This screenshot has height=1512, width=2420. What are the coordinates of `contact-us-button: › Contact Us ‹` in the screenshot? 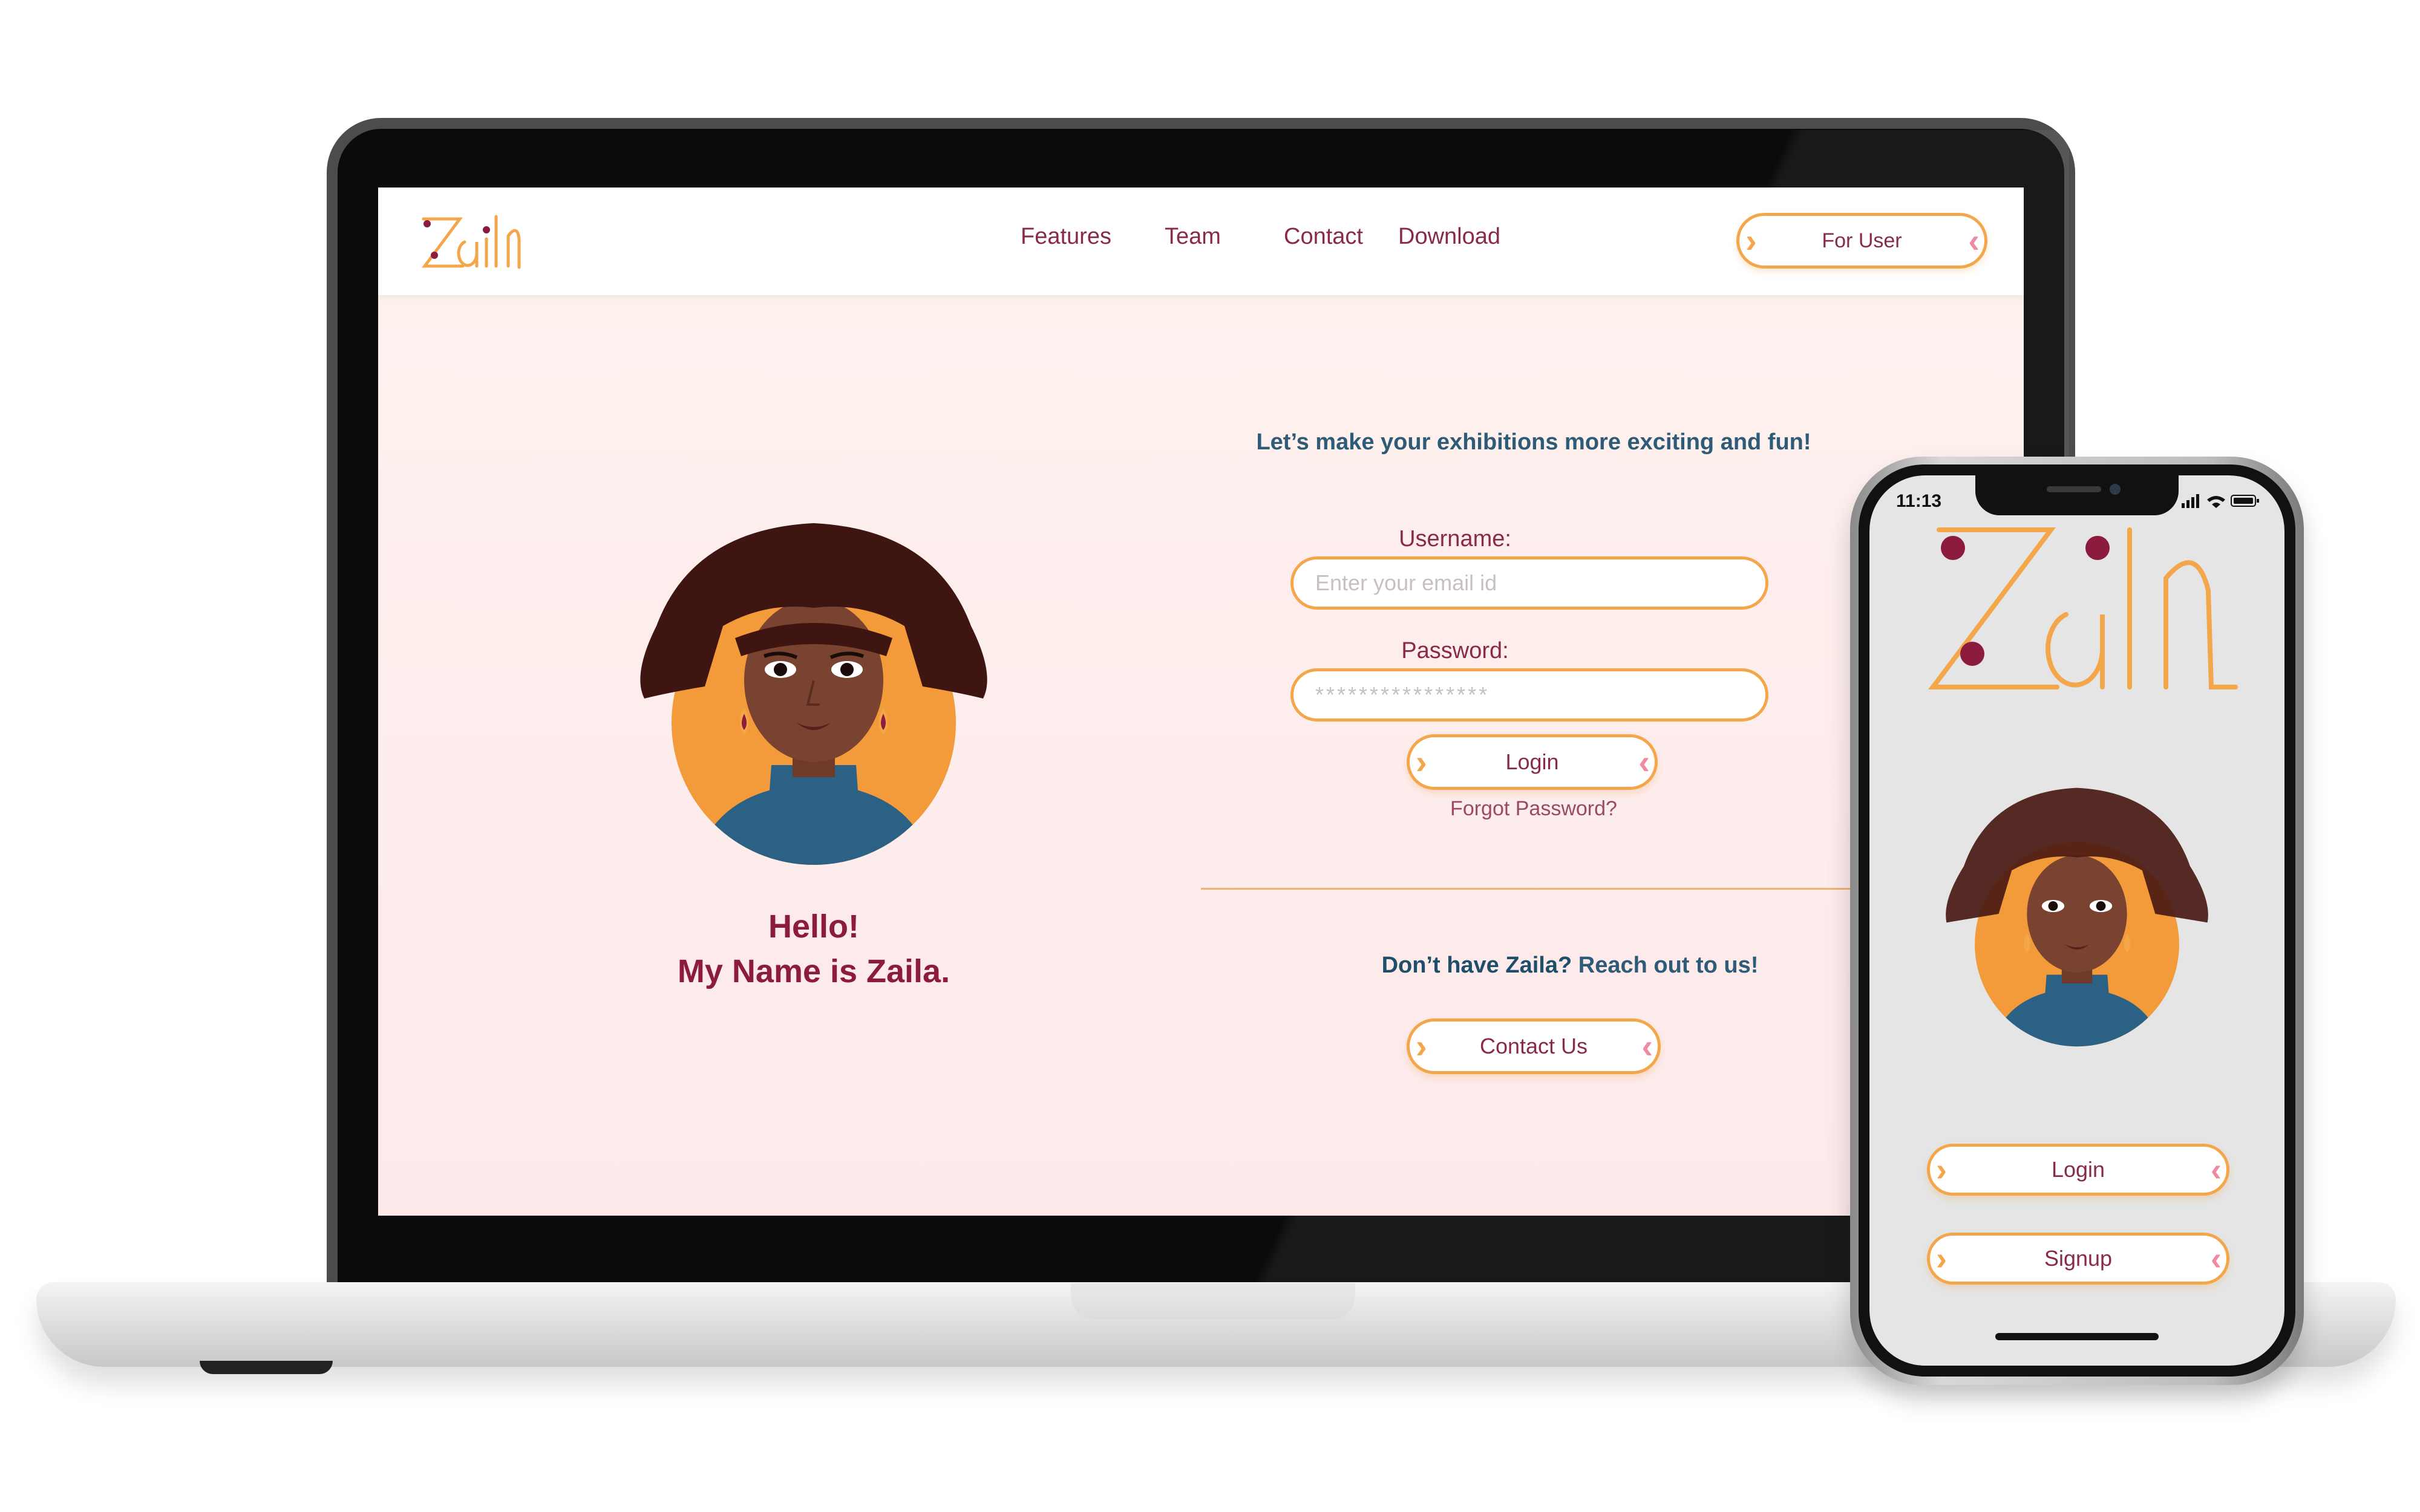 It's located at (1534, 1046).